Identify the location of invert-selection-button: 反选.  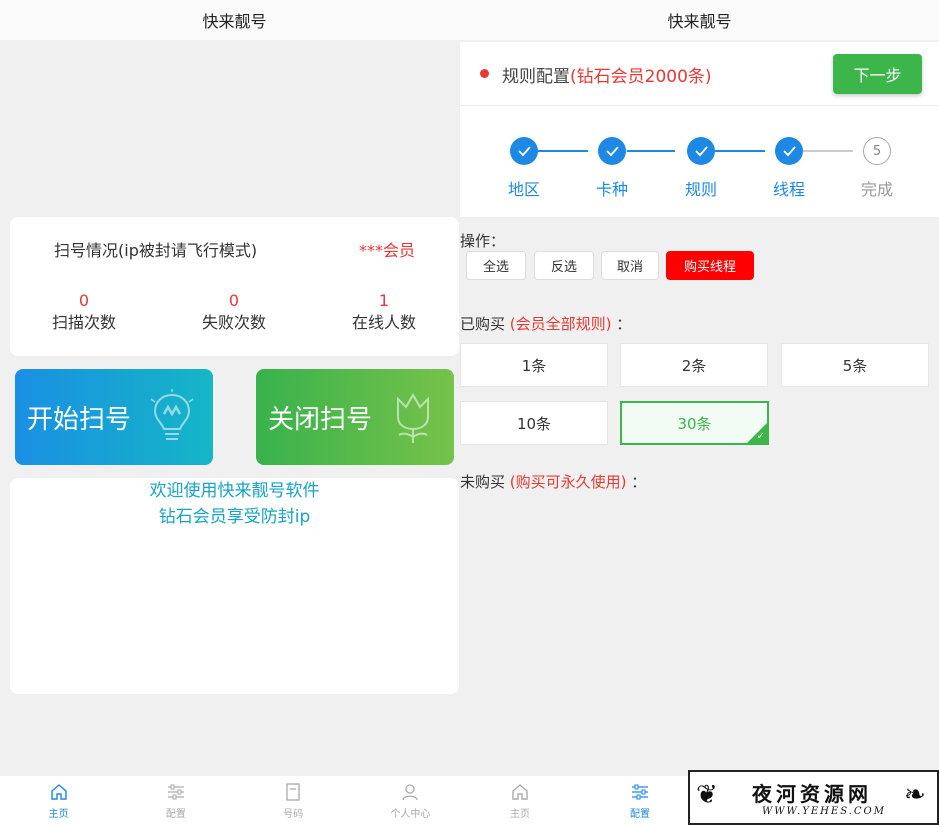
(564, 265).